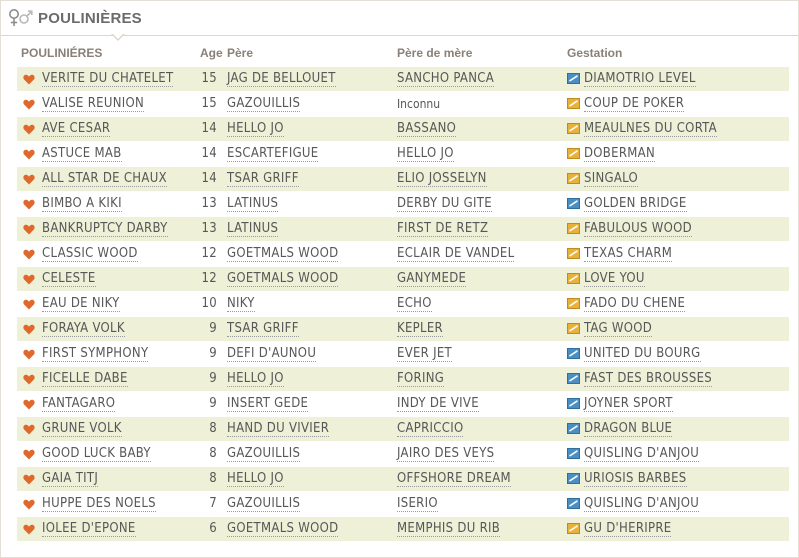  Describe the element at coordinates (76, 129) in the screenshot. I see `mare-name-link: AVE CESAR` at that location.